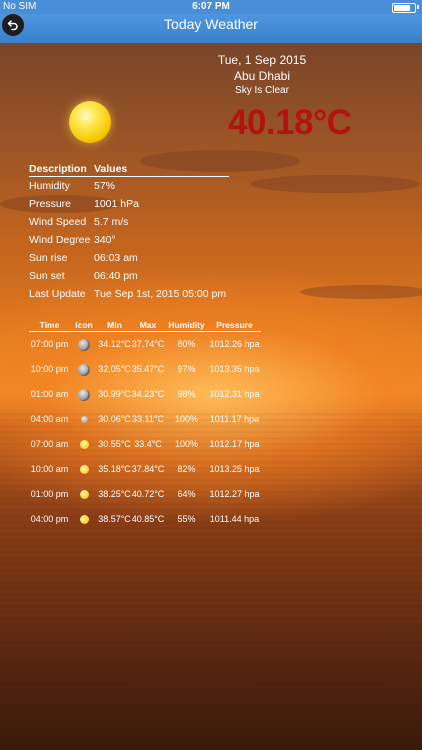 This screenshot has width=422, height=750. Describe the element at coordinates (116, 204) in the screenshot. I see `detail-value: 1001 hPa` at that location.